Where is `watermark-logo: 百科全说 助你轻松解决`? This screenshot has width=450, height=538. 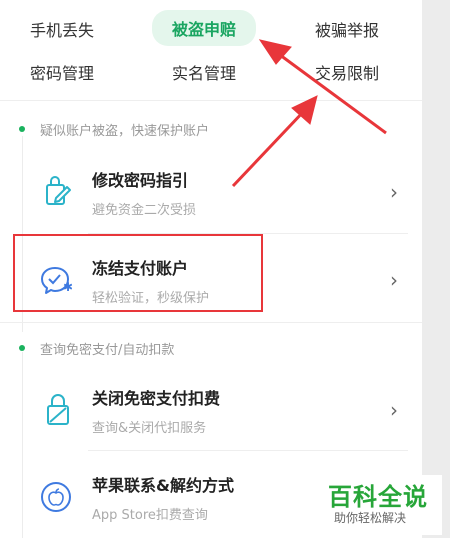 watermark-logo: 百科全说 助你轻松解决 is located at coordinates (383, 505).